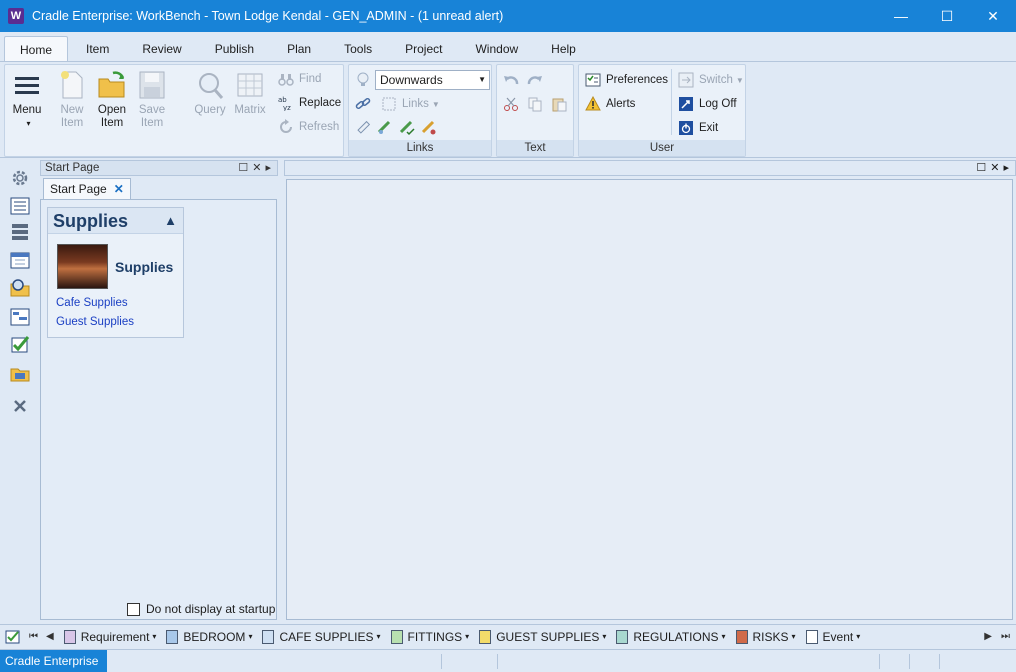  Describe the element at coordinates (671, 102) in the screenshot. I see `group-separator` at that location.